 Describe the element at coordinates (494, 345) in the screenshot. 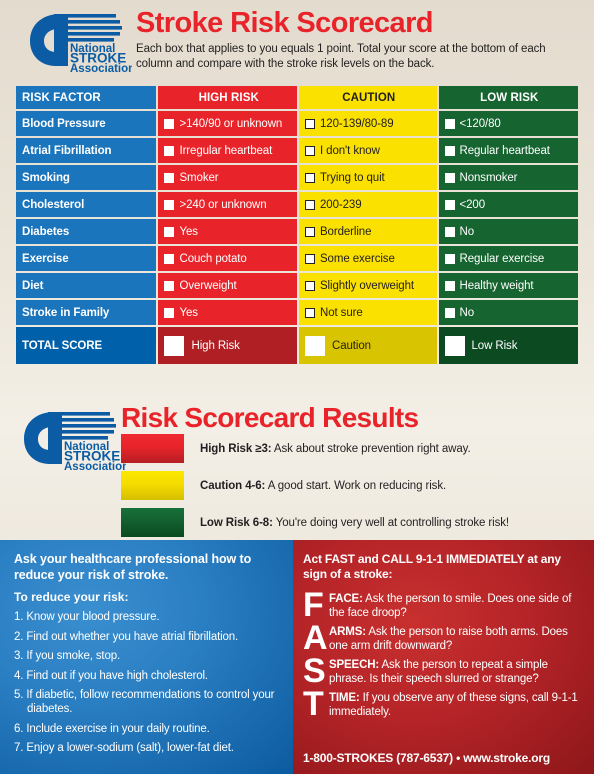

I see `total-label-low-risk: Low Risk` at that location.